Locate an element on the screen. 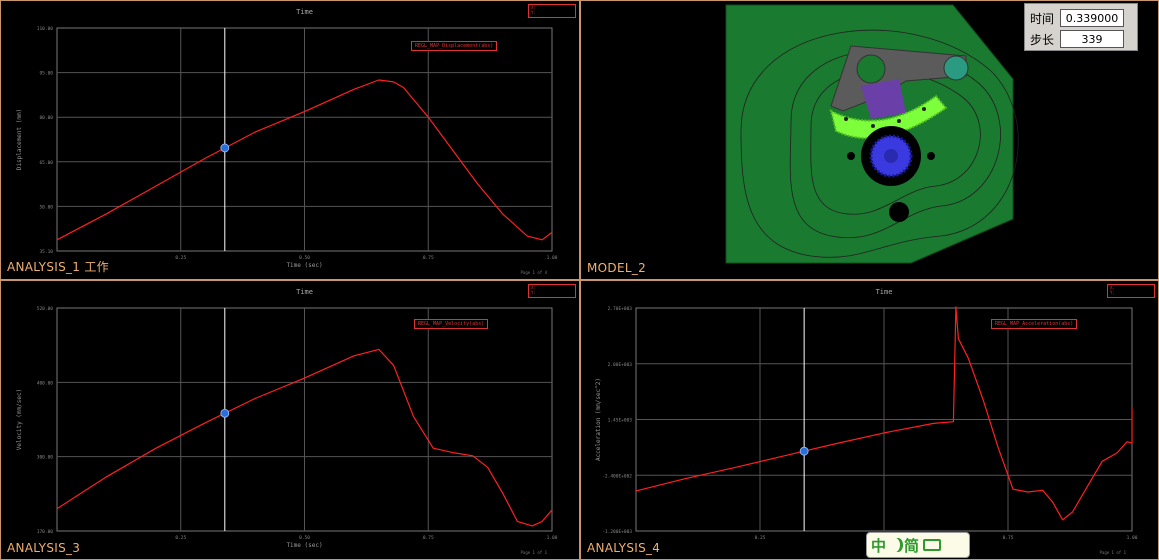 Image resolution: width=1159 pixels, height=560 pixels. pane-label: ANALYSIS_1 工作 is located at coordinates (58, 267).